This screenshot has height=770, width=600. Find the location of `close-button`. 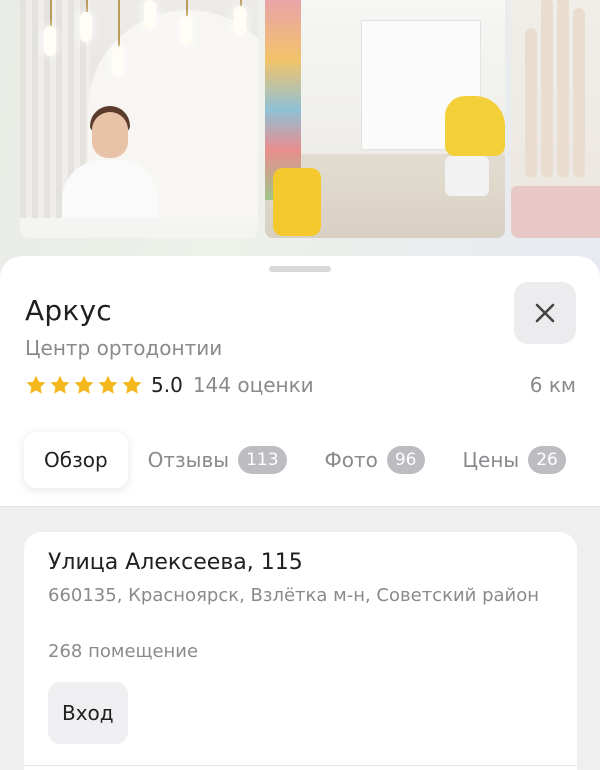

close-button is located at coordinates (545, 313).